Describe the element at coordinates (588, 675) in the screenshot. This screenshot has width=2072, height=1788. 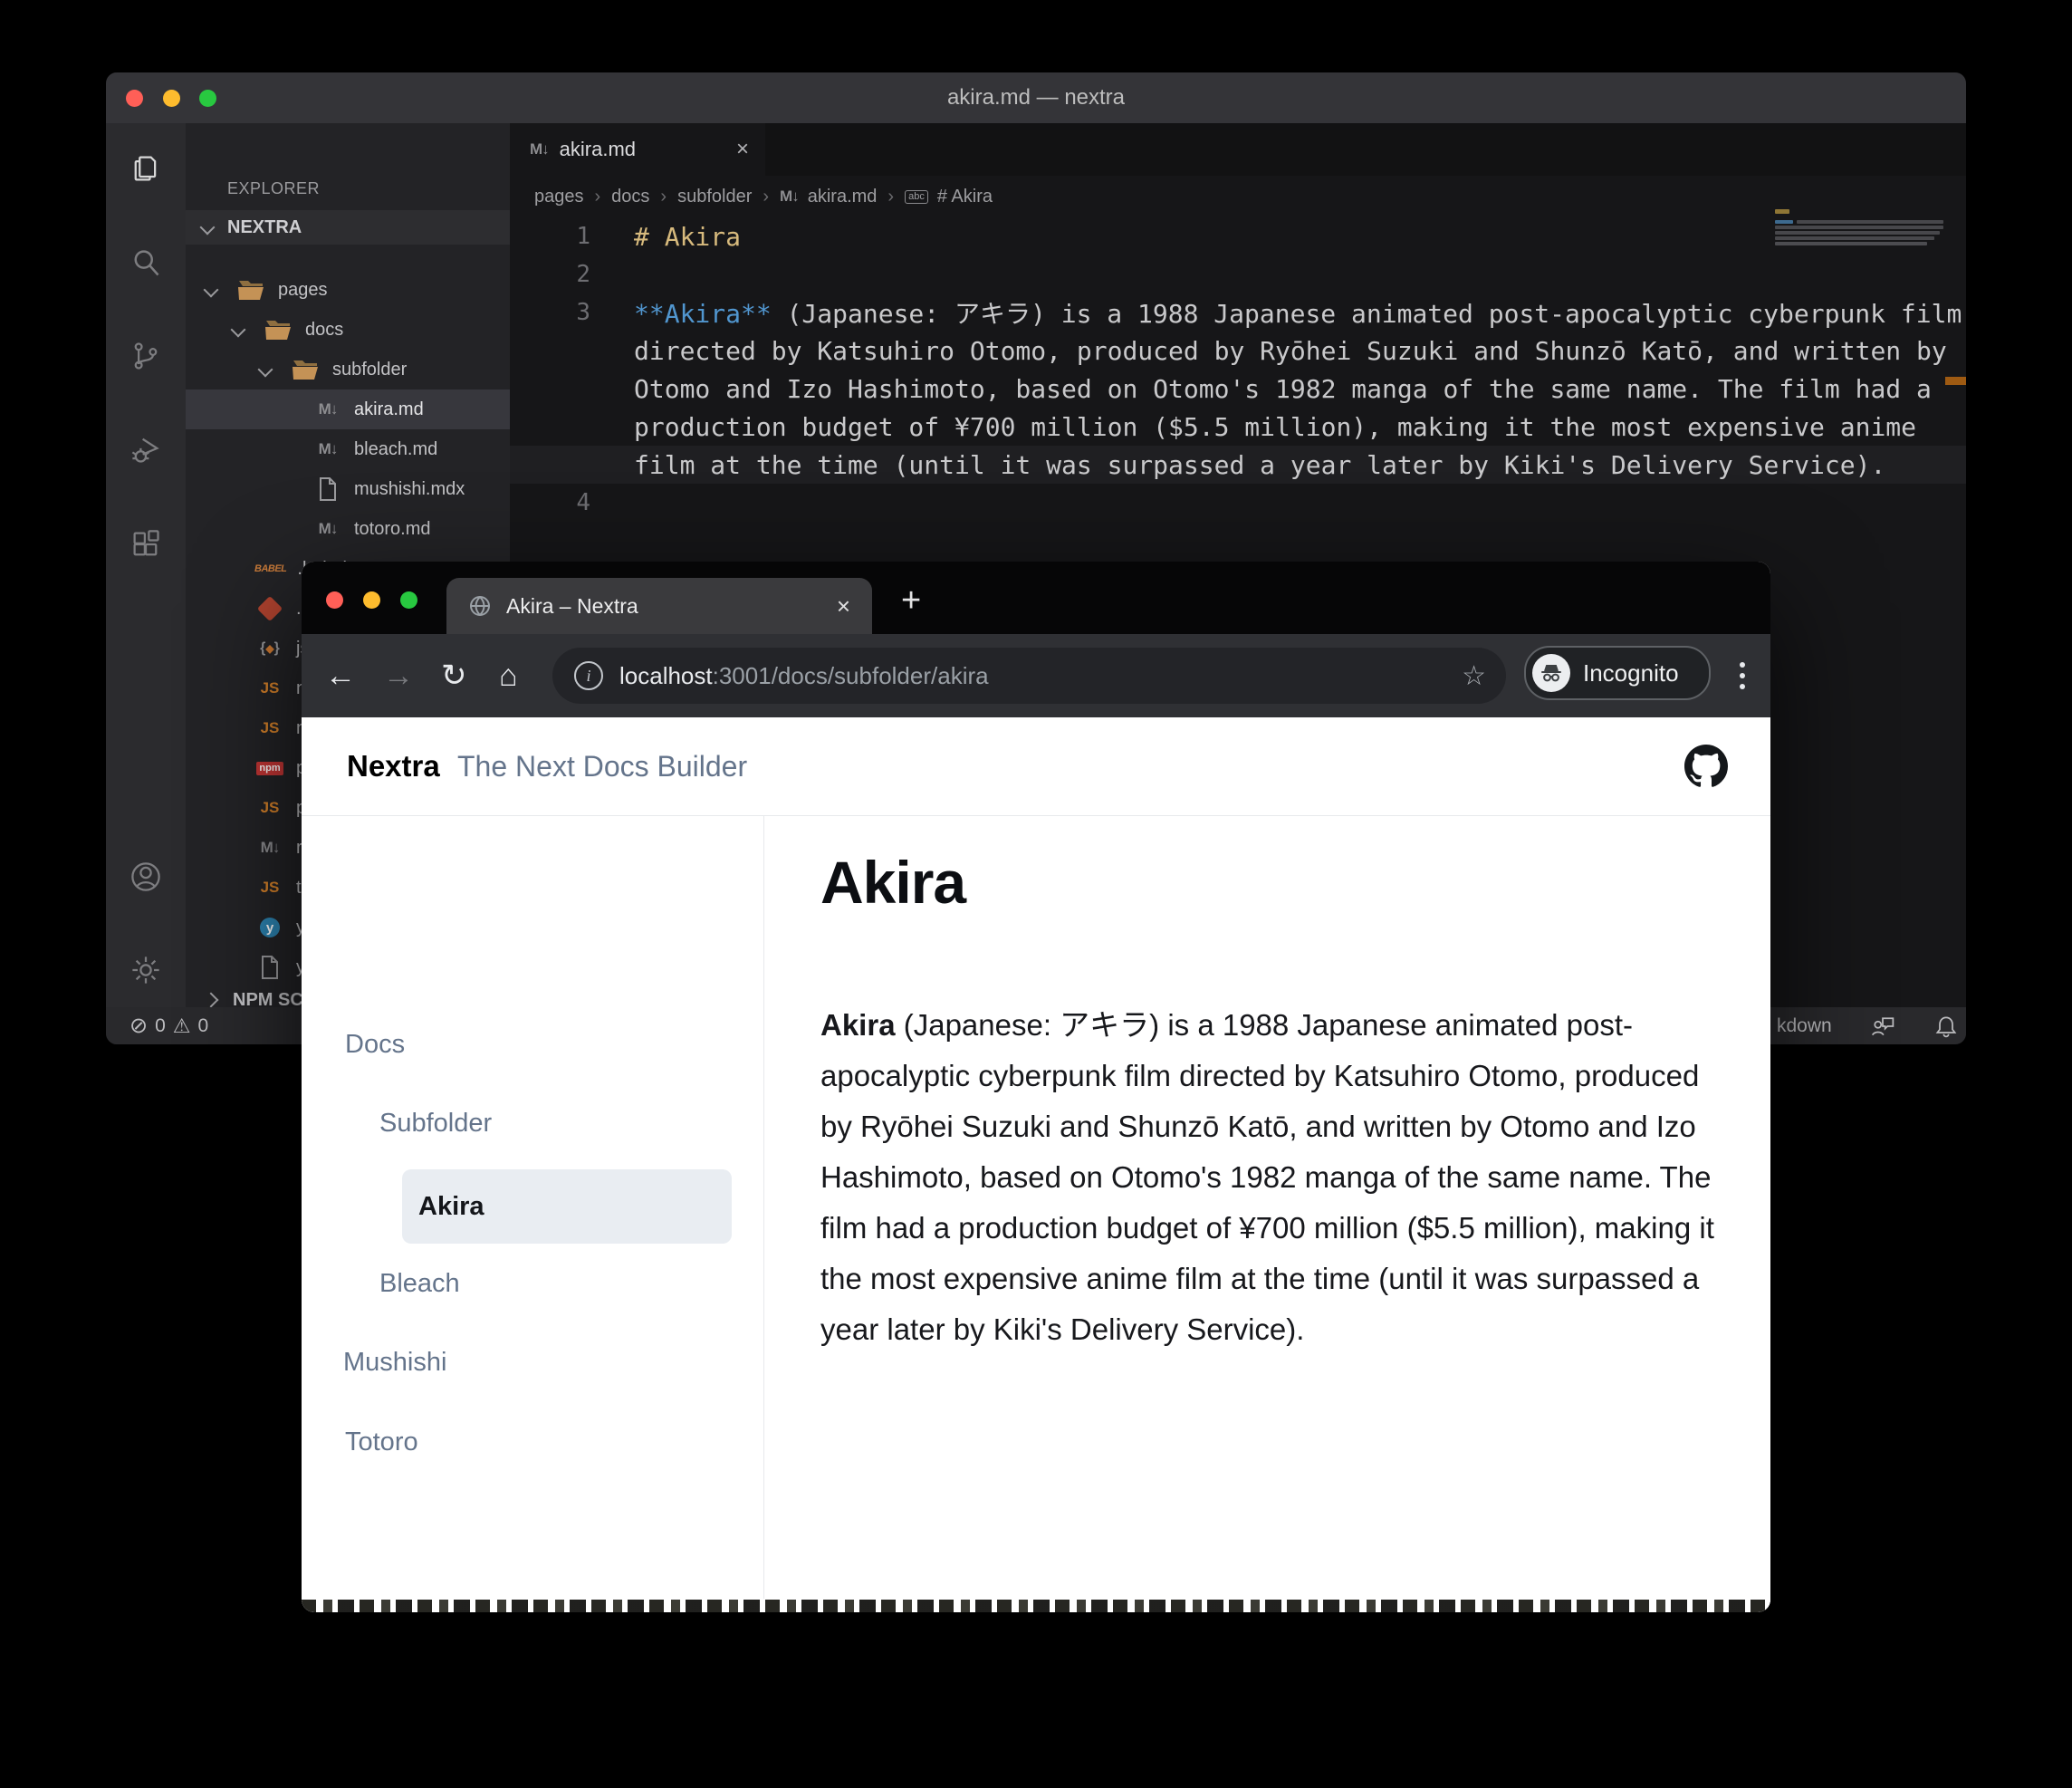
I see `info-icon: i` at that location.